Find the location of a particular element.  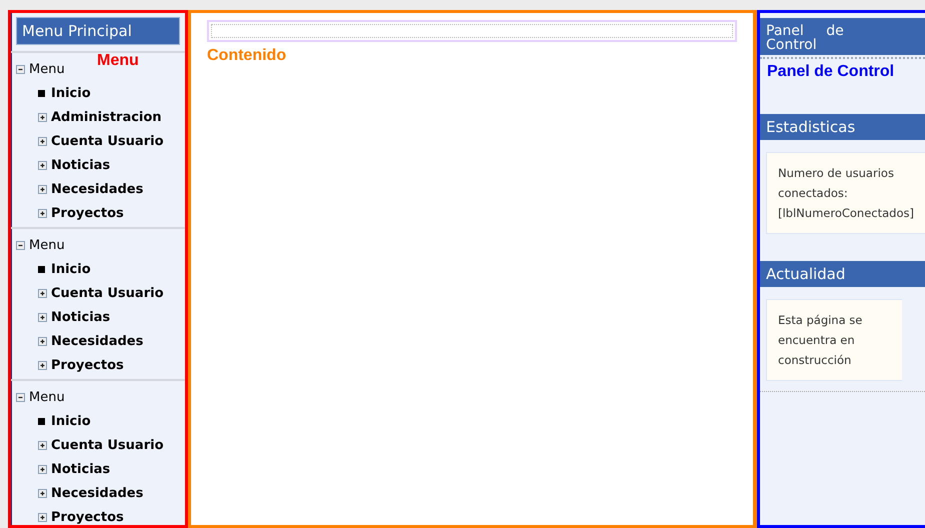

section-text: Numero de usuarios conectados: [lblNumeroConectados] is located at coordinates (846, 193).